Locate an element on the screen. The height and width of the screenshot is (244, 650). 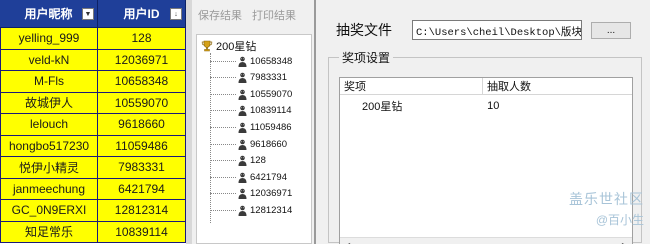
tree-root-label: 200星钻 is located at coordinates (236, 47).